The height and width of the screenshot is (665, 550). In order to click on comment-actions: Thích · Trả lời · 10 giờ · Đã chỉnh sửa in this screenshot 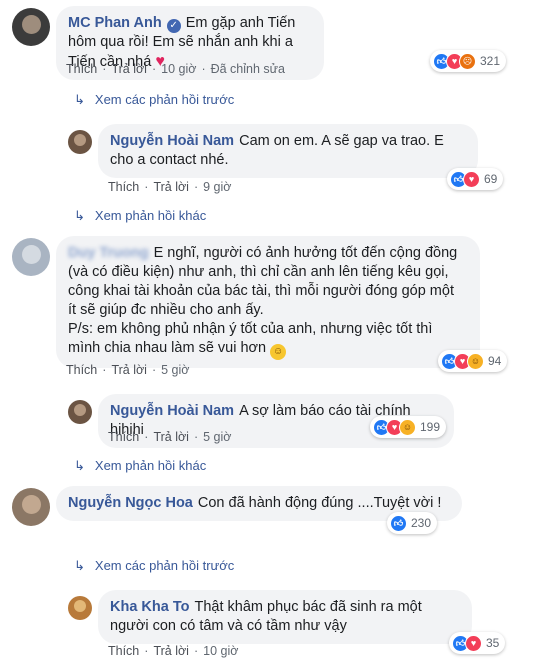, I will do `click(175, 69)`.